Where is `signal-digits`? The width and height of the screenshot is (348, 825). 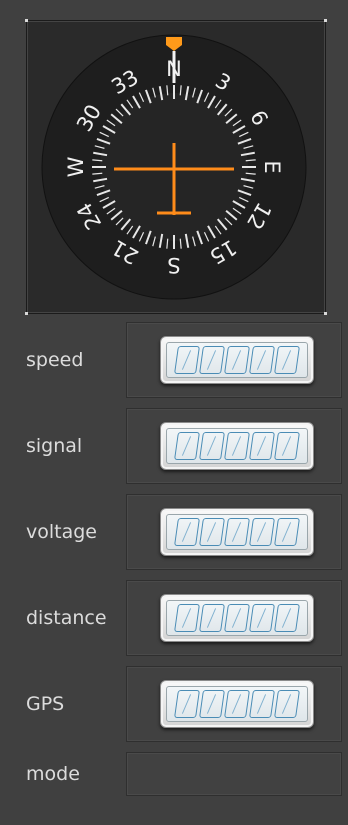 signal-digits is located at coordinates (237, 446).